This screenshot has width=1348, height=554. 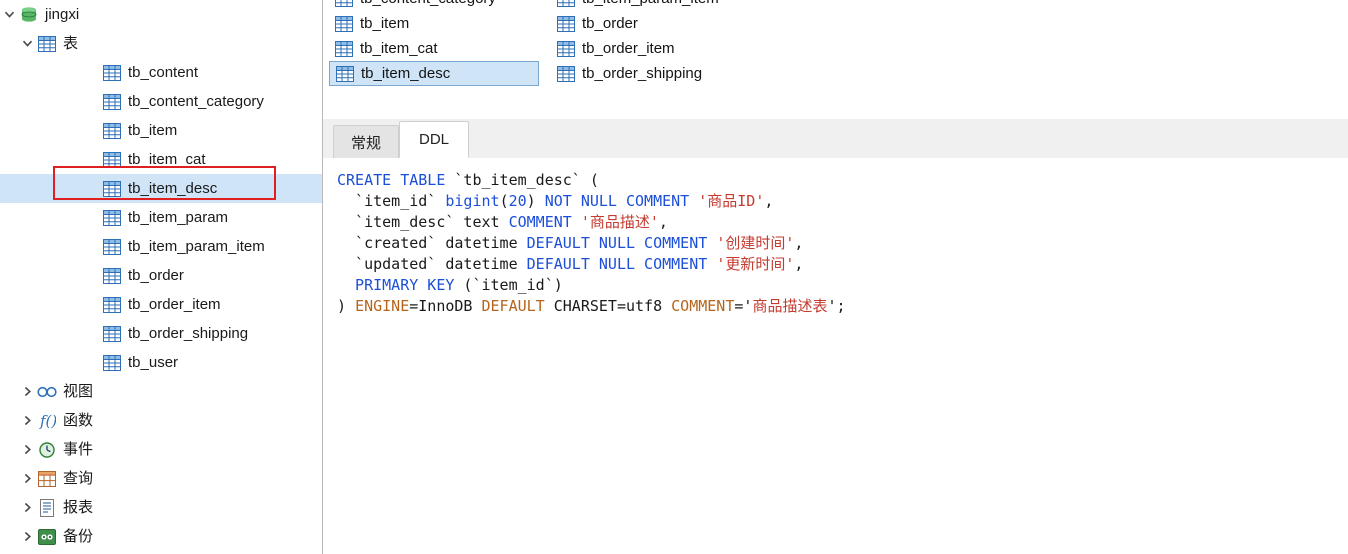 I want to click on table-grid-item: tb_order, so click(x=666, y=23).